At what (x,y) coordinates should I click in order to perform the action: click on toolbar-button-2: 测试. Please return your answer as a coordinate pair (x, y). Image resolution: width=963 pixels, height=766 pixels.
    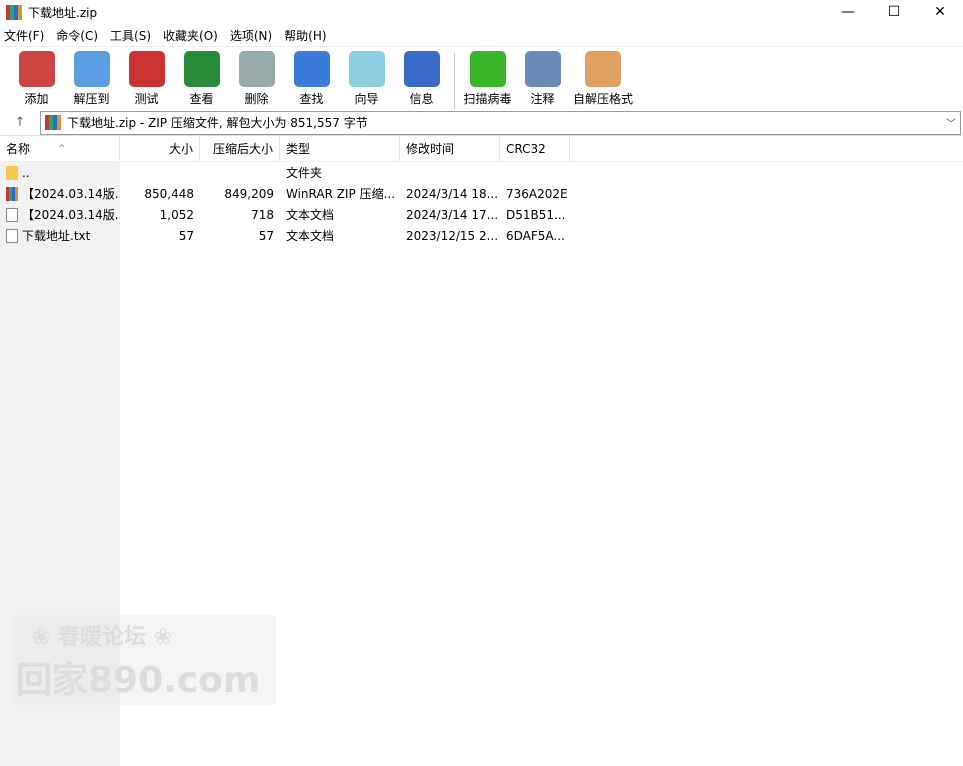
    Looking at the image, I should click on (146, 79).